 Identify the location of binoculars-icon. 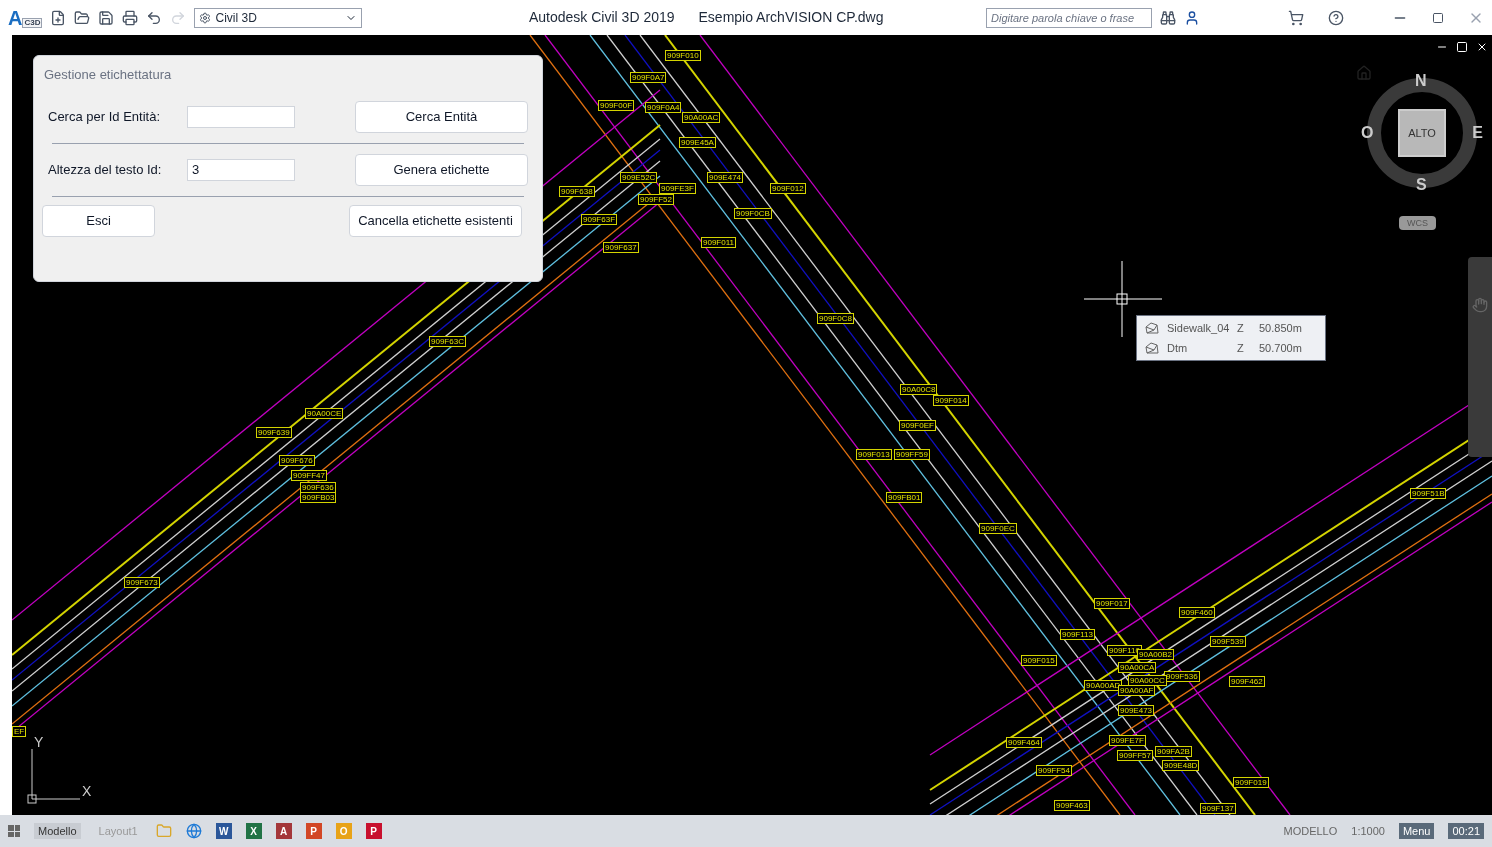
(1168, 17).